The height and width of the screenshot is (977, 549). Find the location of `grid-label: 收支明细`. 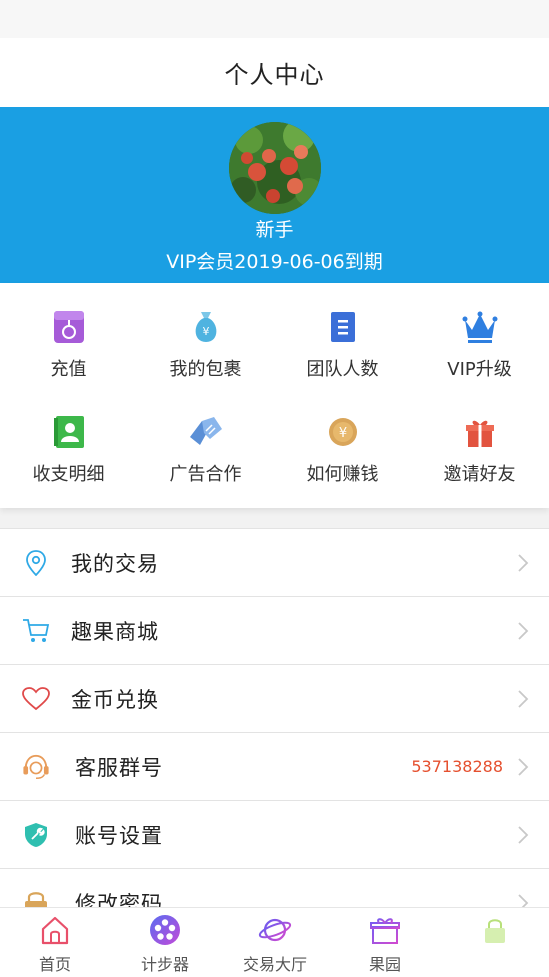

grid-label: 收支明细 is located at coordinates (68, 474).